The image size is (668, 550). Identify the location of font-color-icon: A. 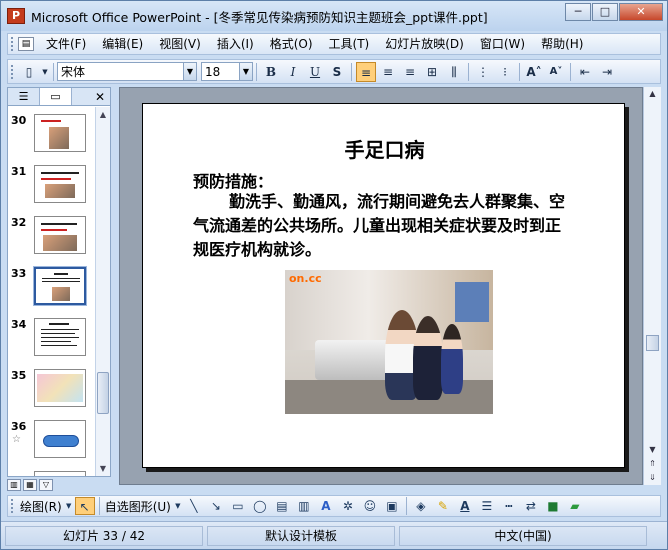
(465, 506).